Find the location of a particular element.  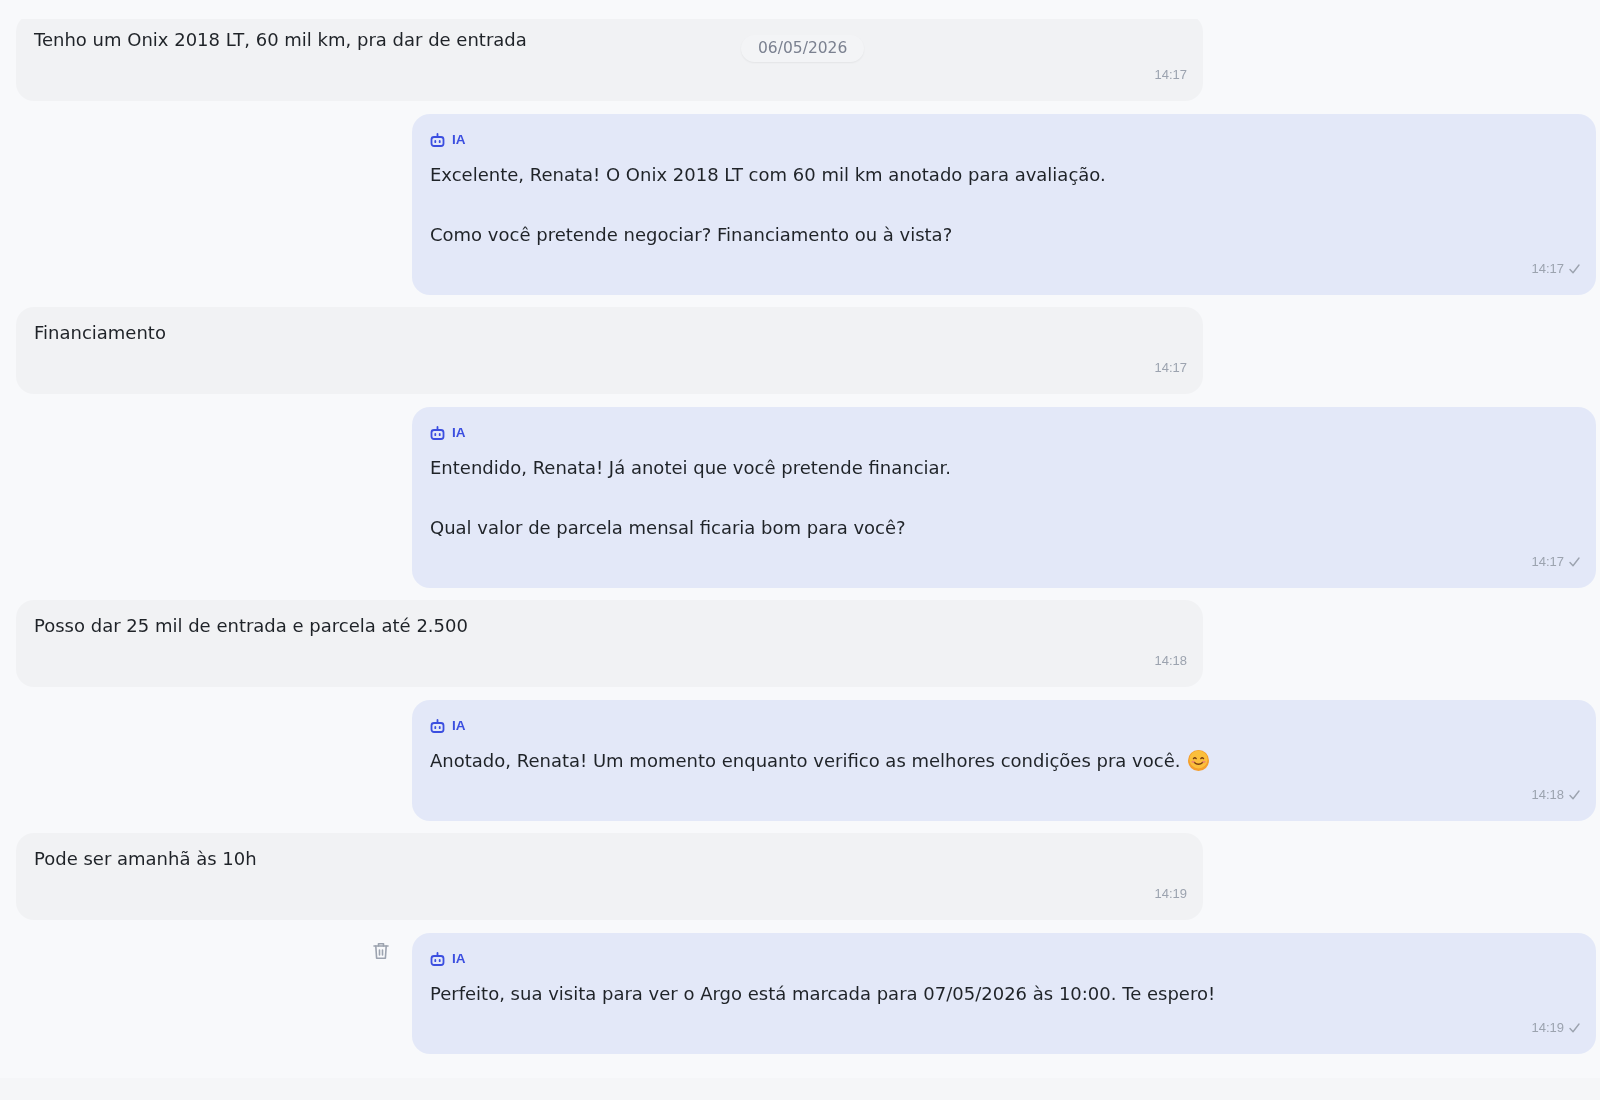

message-text: Perfeito, sua visita para ver o Argo está marcada para 07/05/2026 às 10:00. Te espero! is located at coordinates (823, 993).